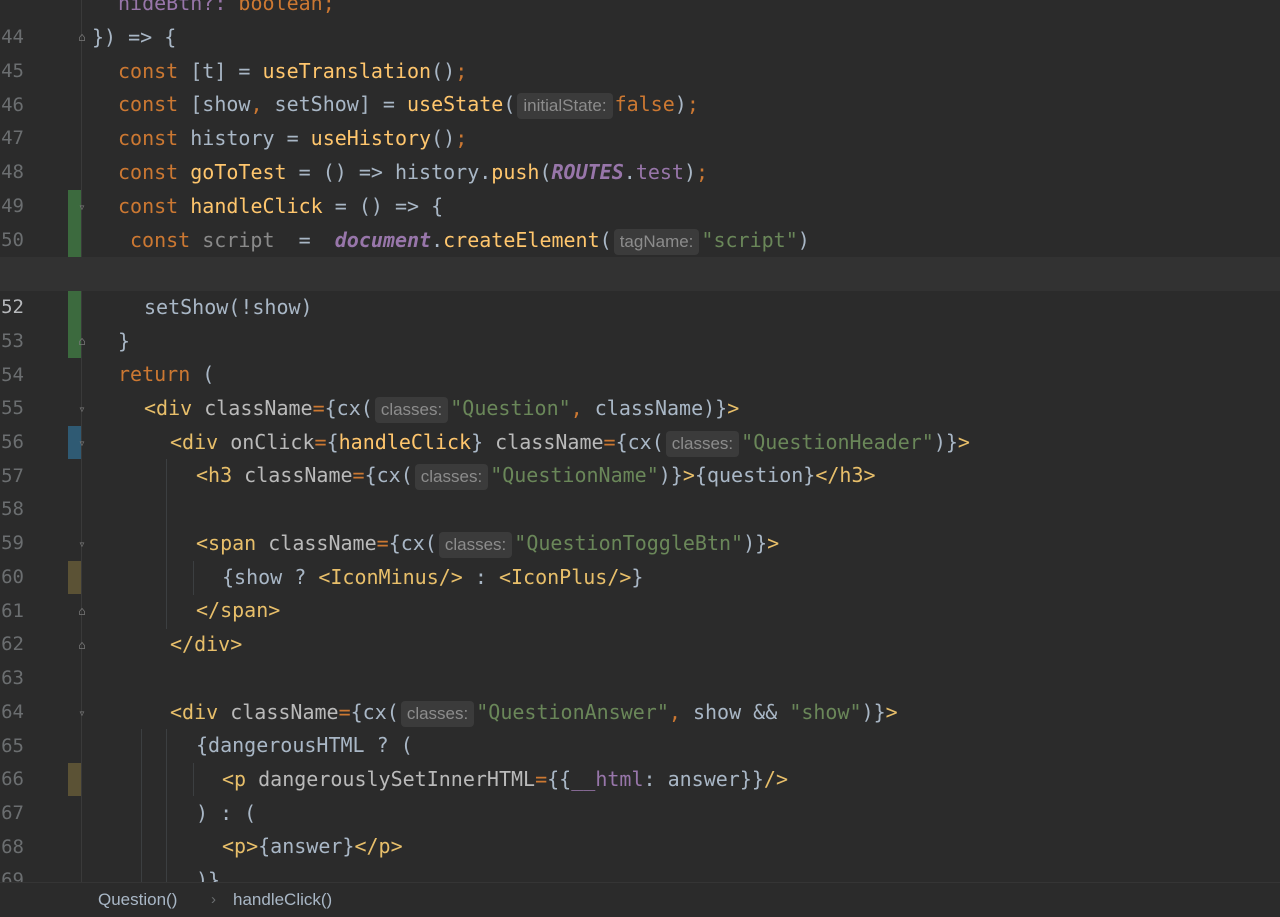  Describe the element at coordinates (640, 759) in the screenshot. I see `code-line: 66 {dangerousHTML ? (` at that location.